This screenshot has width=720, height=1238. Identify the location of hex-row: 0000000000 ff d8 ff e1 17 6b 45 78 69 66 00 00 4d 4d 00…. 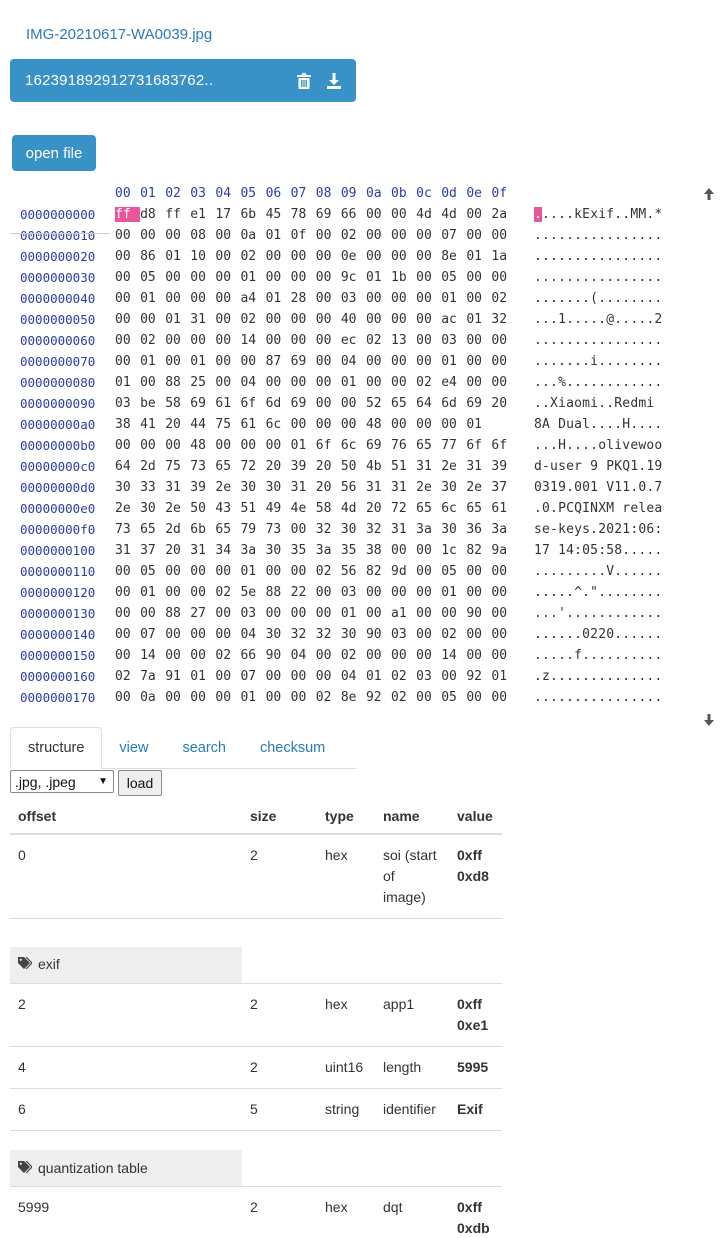
(360, 217).